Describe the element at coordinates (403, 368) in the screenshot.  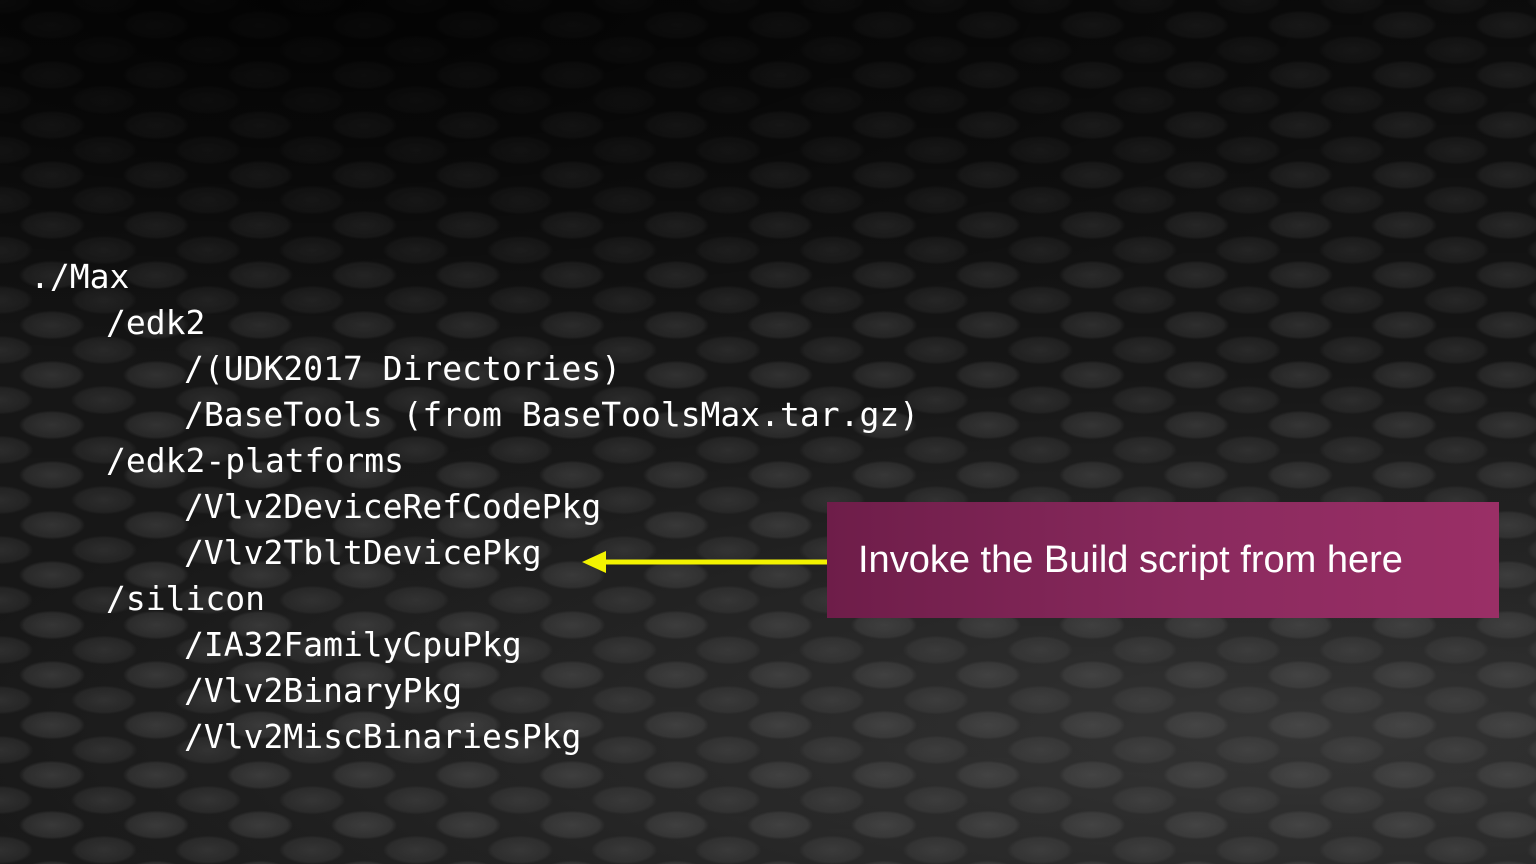
I see `tree-item-udk2017-directories: /(UDK2017 Directories)` at that location.